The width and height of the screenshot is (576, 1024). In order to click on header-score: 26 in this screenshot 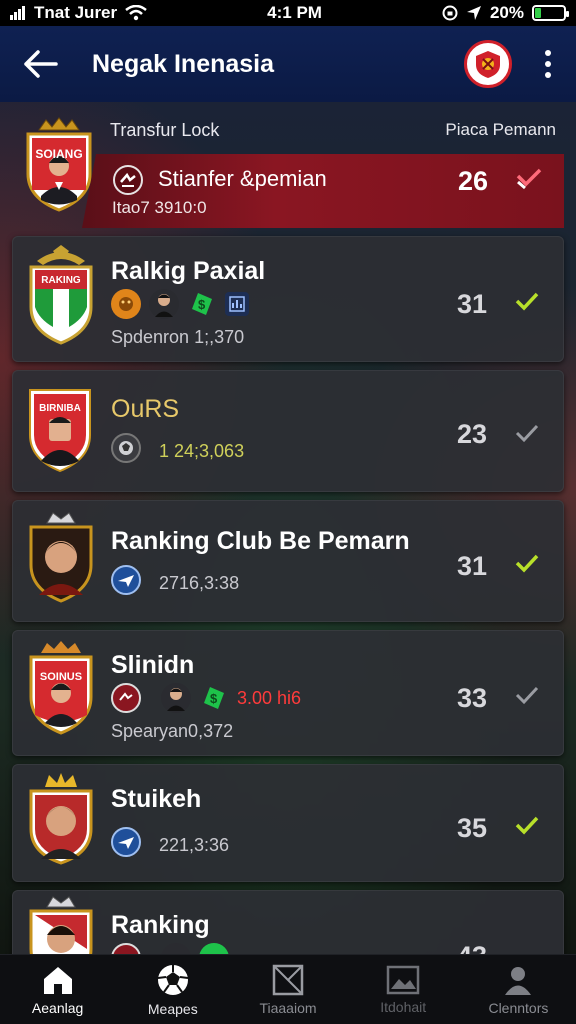, I will do `click(473, 181)`.